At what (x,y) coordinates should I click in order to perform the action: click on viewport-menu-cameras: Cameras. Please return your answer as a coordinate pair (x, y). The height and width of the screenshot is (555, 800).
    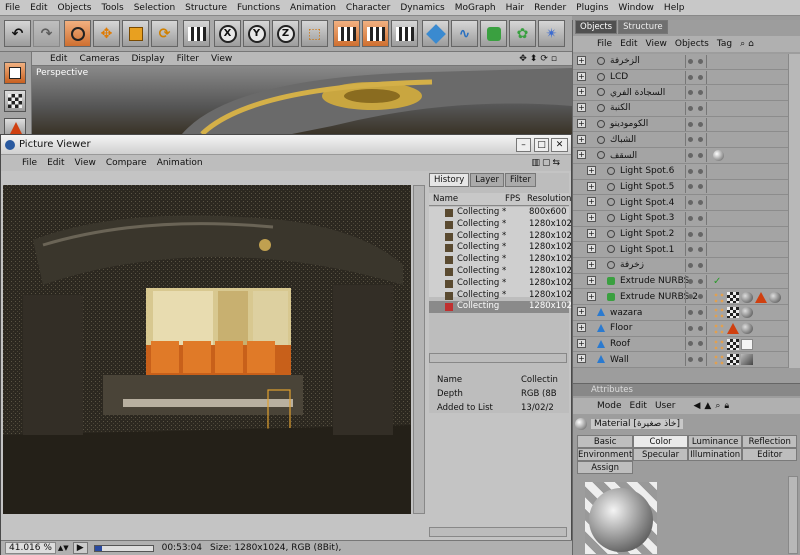
    Looking at the image, I should click on (99, 59).